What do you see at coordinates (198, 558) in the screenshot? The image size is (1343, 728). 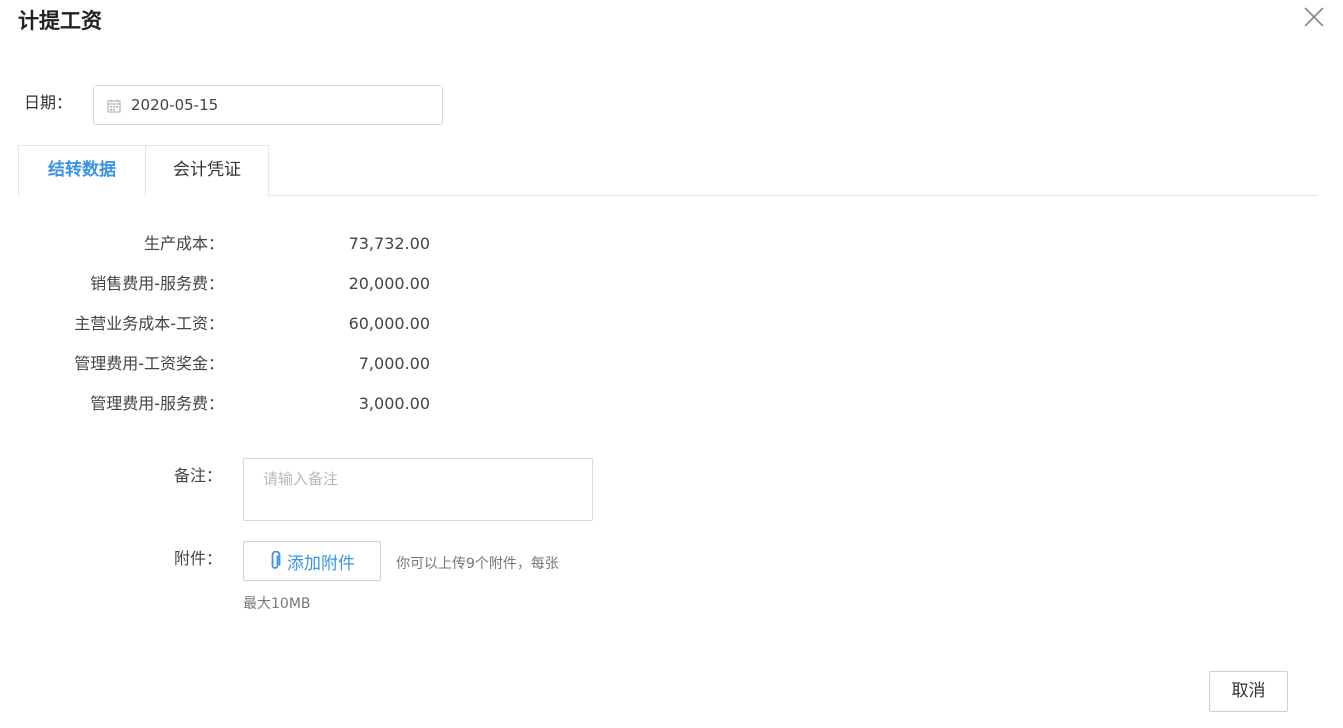 I see `attachment-label: 附件：` at bounding box center [198, 558].